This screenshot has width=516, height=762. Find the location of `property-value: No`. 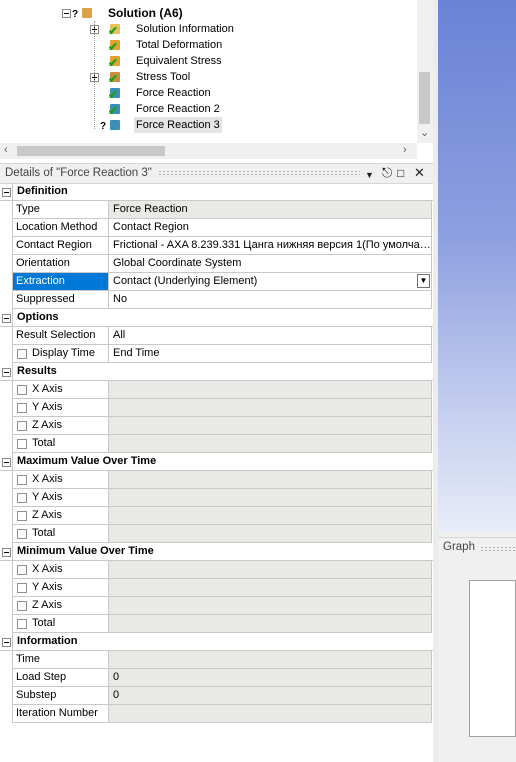

property-value: No is located at coordinates (270, 300).